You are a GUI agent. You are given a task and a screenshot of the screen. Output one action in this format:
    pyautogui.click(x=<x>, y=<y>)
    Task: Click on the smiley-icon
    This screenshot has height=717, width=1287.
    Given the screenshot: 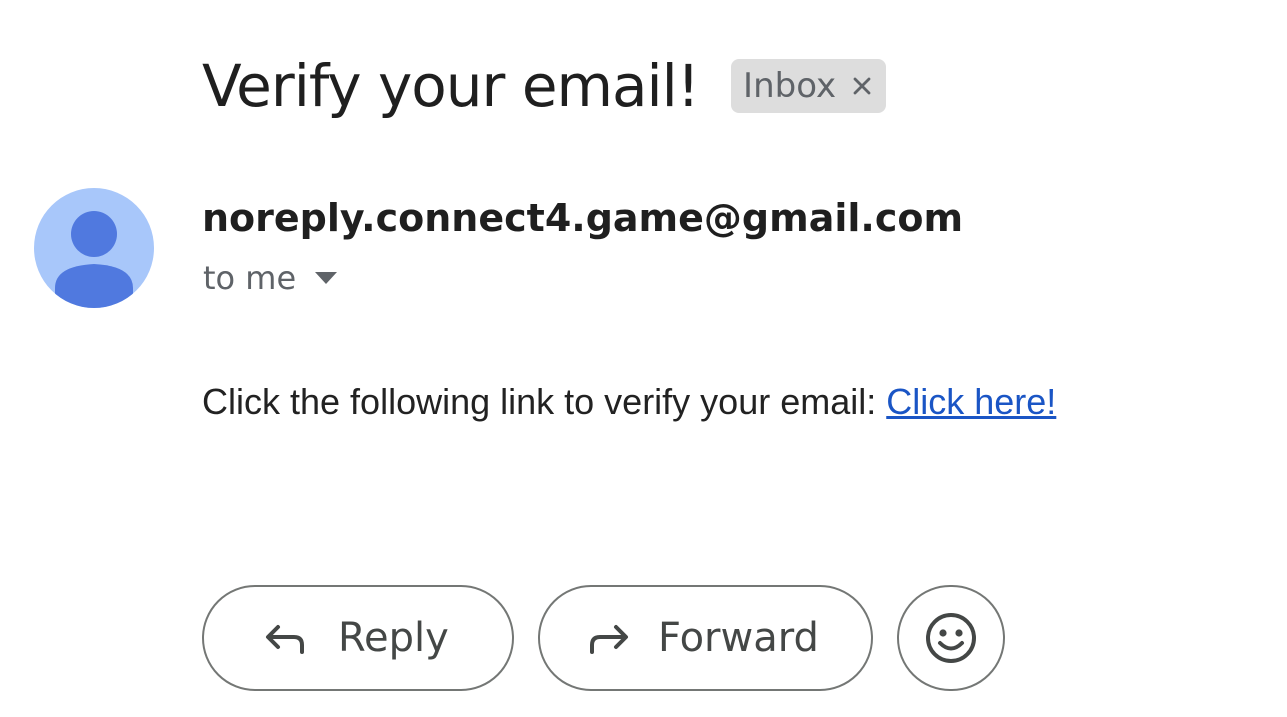 What is the action you would take?
    pyautogui.click(x=951, y=638)
    